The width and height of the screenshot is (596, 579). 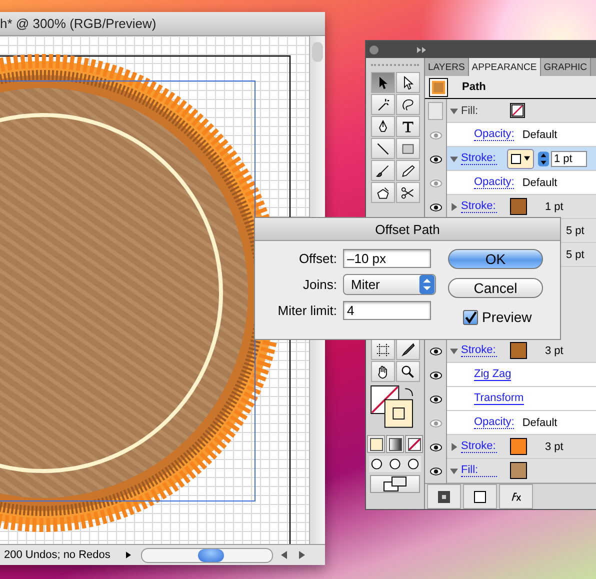 I want to click on effect-link: Transform, so click(x=499, y=398).